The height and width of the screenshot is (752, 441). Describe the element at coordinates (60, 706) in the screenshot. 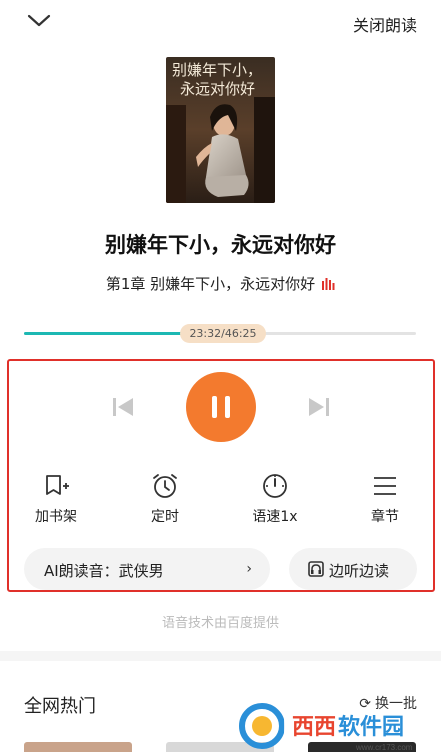

I see `hot-section-title: 全网热门` at that location.